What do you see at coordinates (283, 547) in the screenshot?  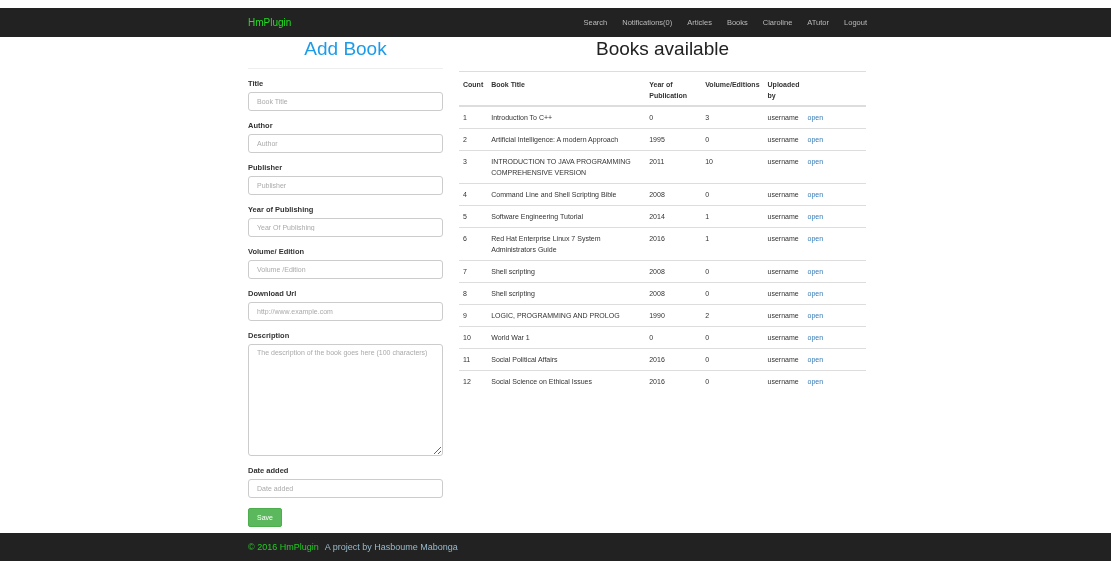 I see `copyright-text: © 2016 HmPlugin` at bounding box center [283, 547].